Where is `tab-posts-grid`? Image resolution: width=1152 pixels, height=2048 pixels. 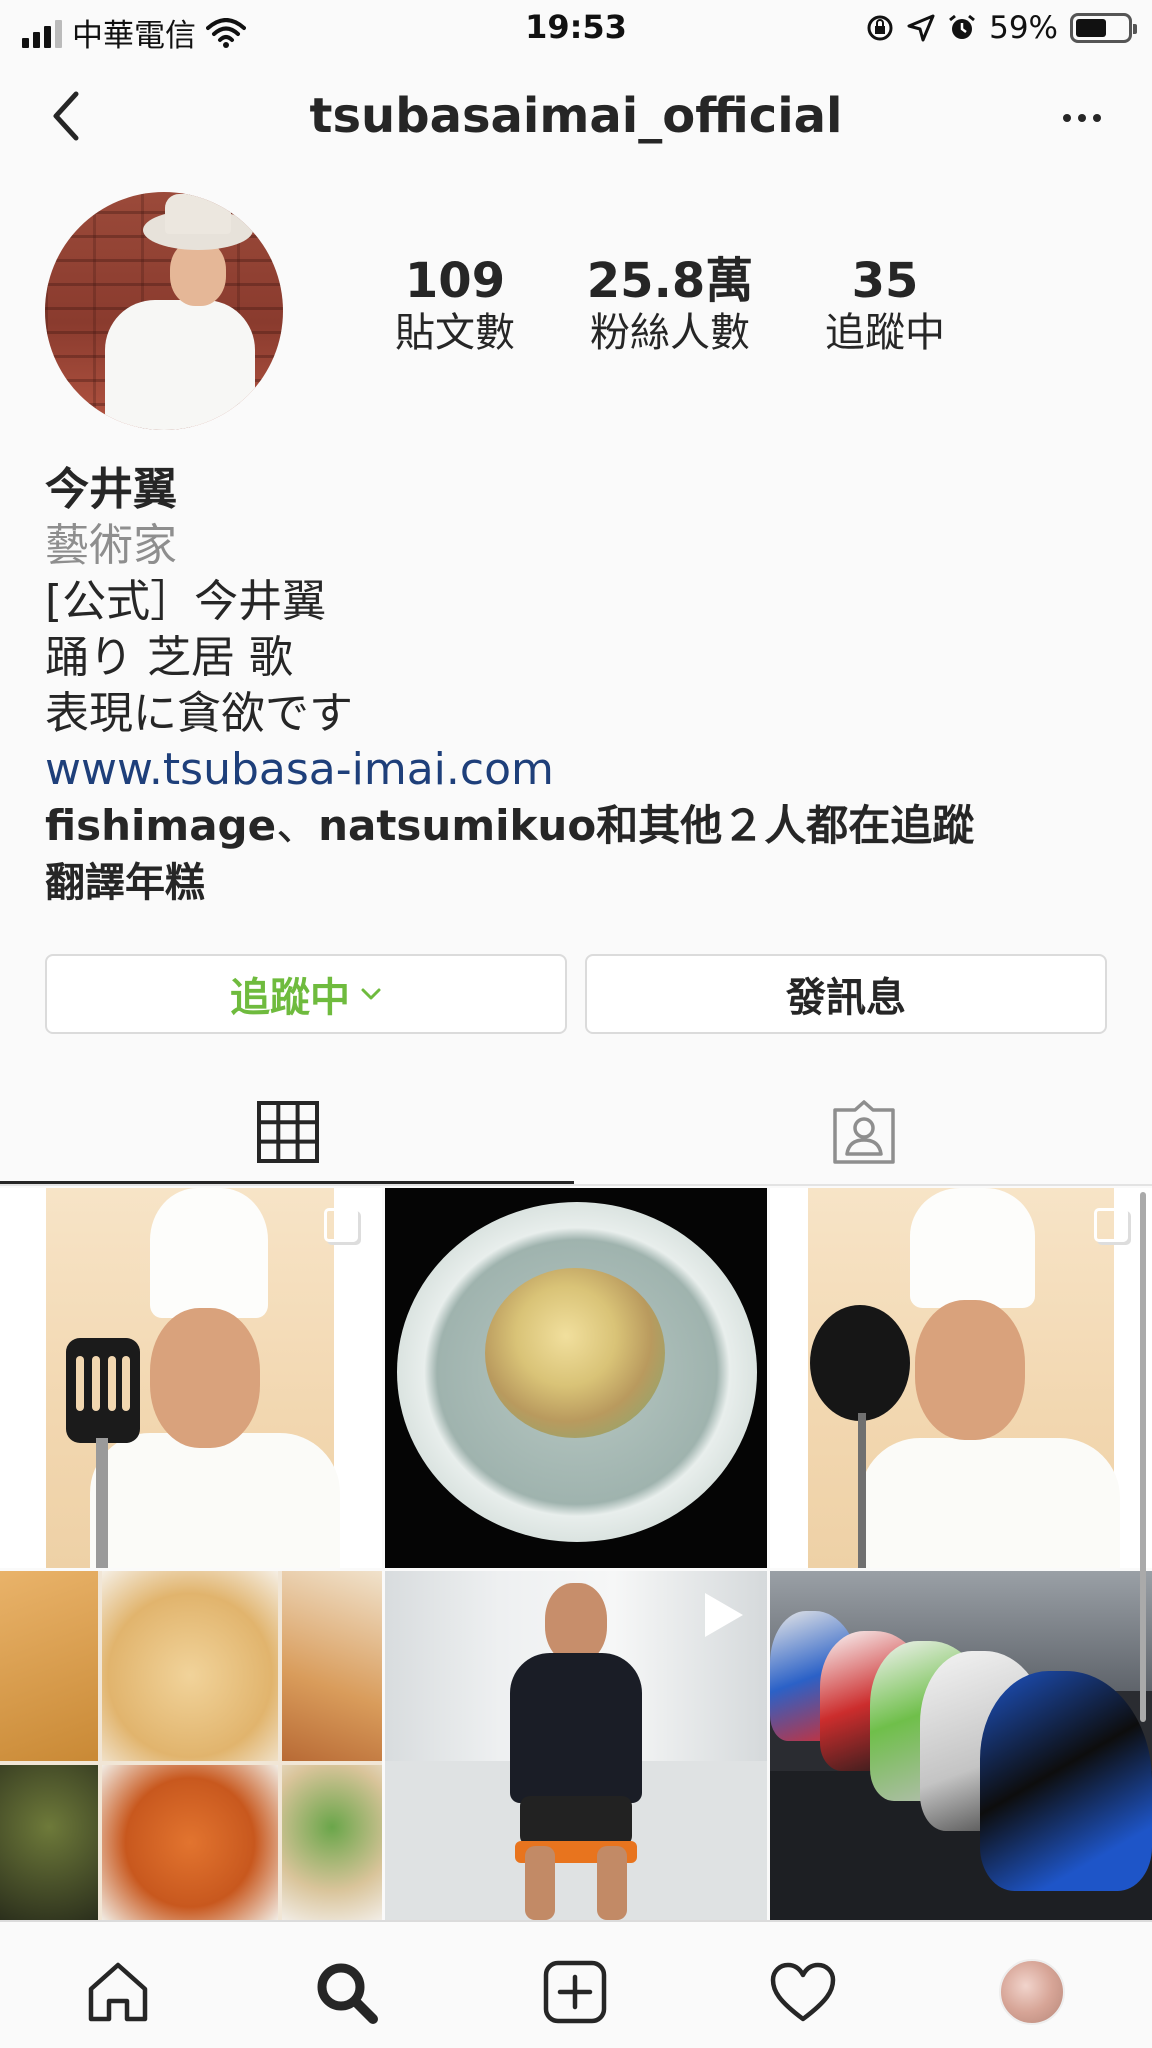 tab-posts-grid is located at coordinates (288, 1132).